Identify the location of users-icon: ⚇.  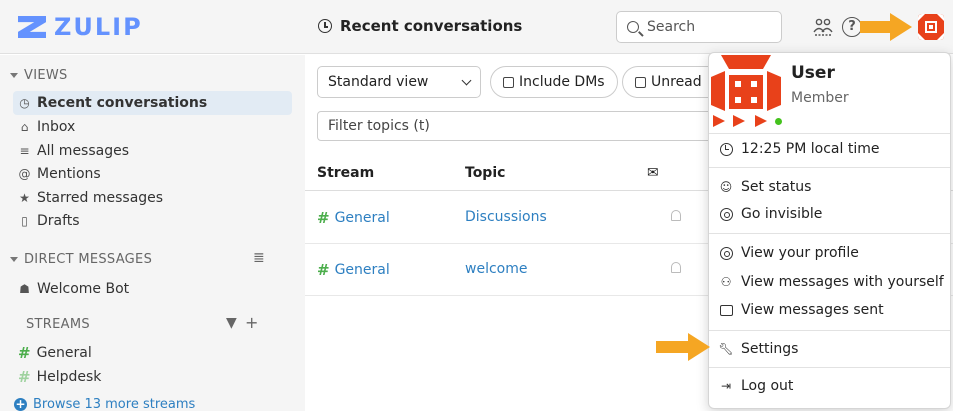
(726, 282).